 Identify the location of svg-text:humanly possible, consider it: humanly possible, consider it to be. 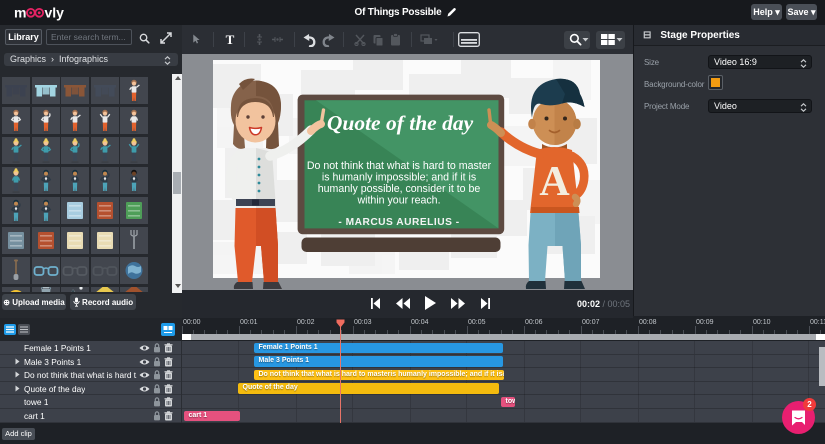
(399, 189).